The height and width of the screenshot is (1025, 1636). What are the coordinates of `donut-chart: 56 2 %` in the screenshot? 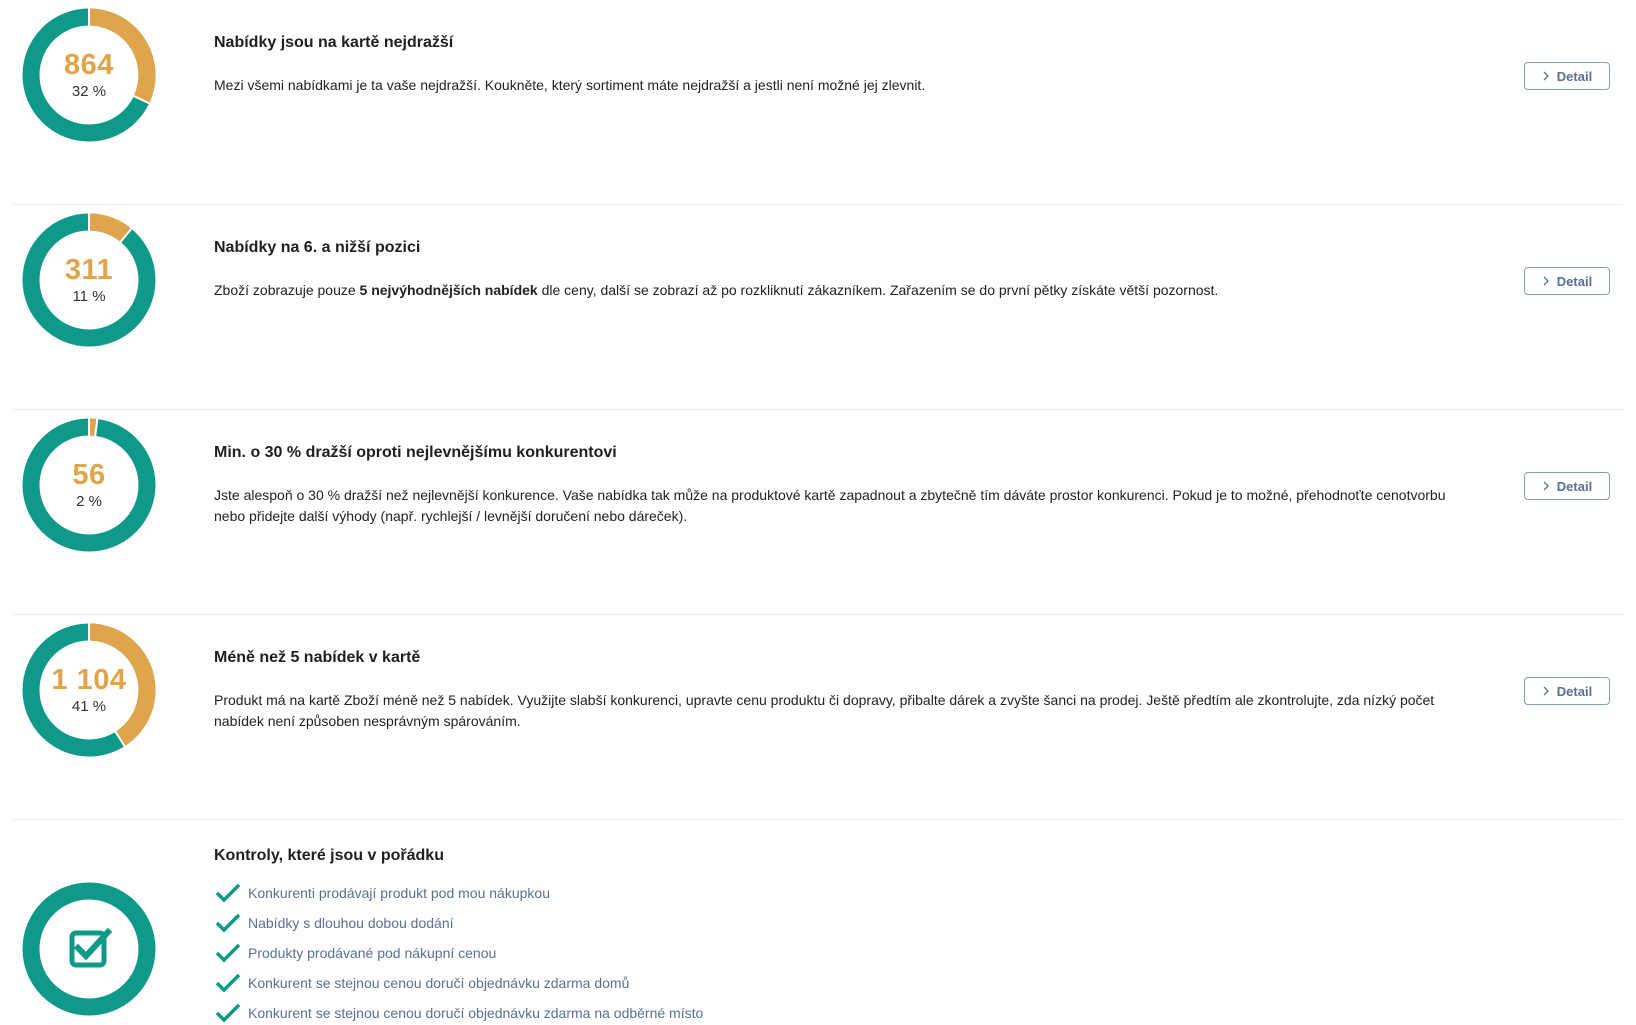 It's located at (89, 485).